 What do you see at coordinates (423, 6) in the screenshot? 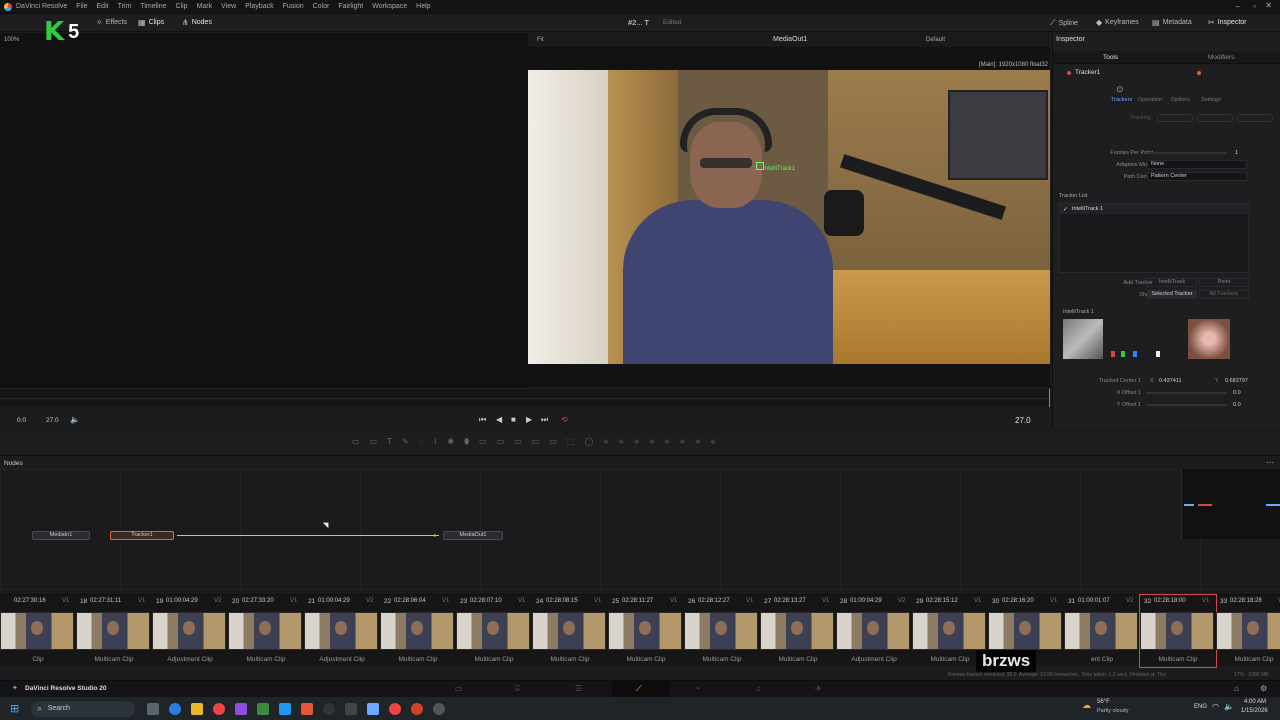
I see `menu-help: Help` at bounding box center [423, 6].